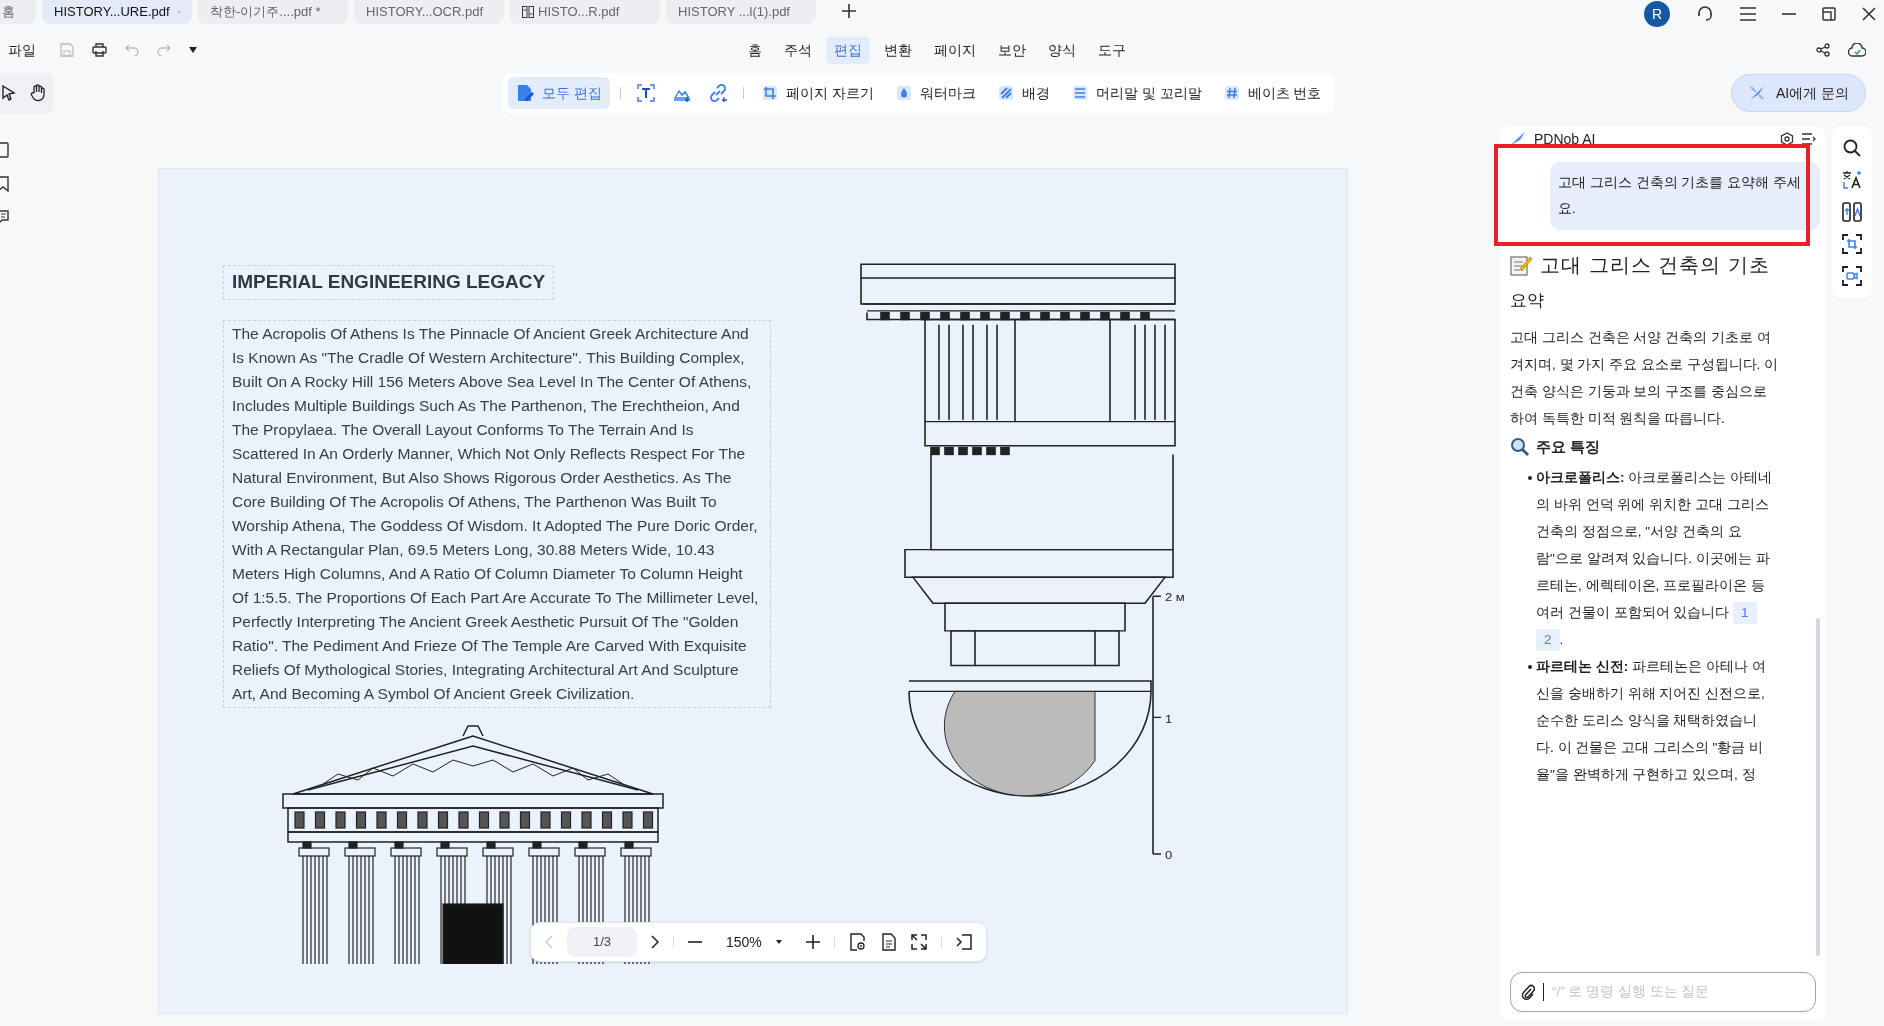  What do you see at coordinates (798, 50) in the screenshot?
I see `menu-tab: 주석` at bounding box center [798, 50].